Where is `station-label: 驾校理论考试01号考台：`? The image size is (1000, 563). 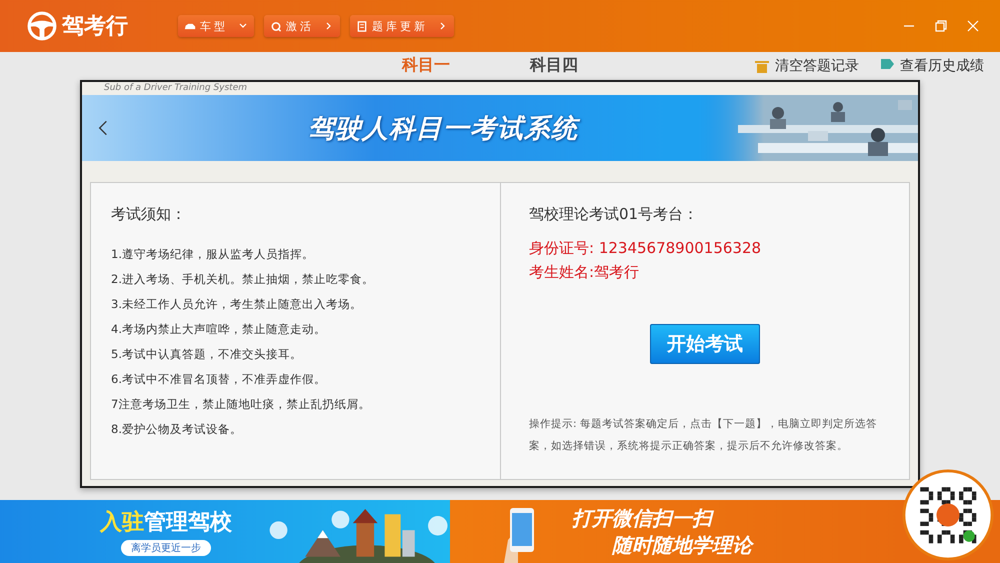
station-label: 驾校理论考试01号考台： is located at coordinates (614, 214).